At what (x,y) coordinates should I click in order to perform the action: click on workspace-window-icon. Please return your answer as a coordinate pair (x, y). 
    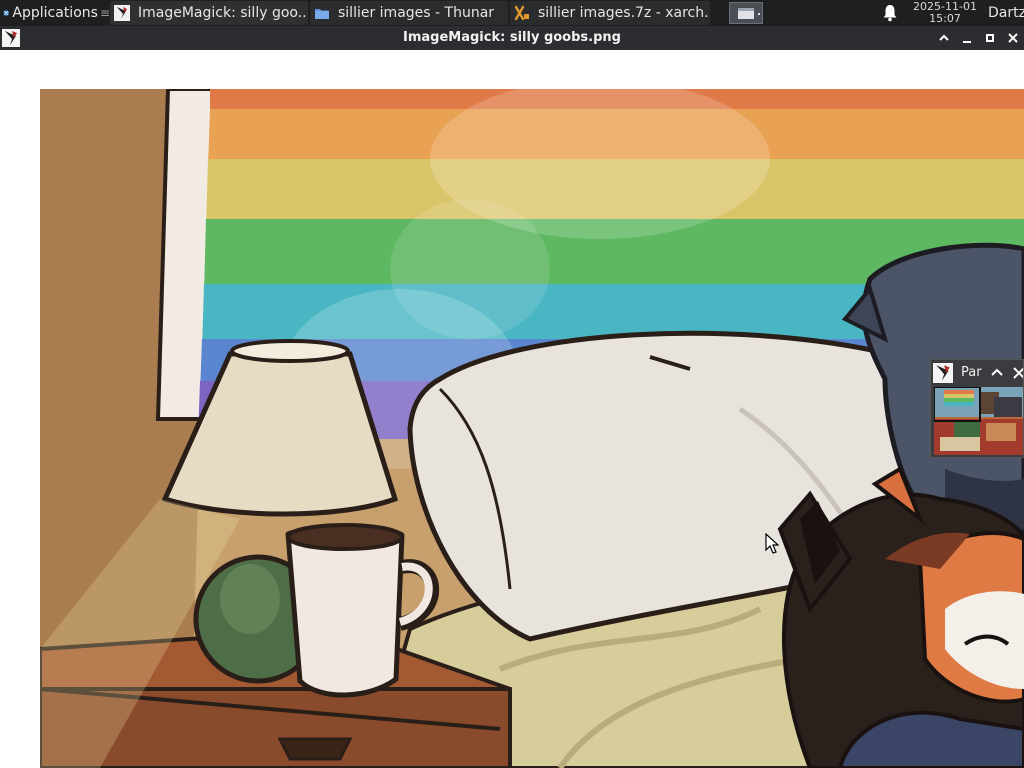
    Looking at the image, I should click on (746, 13).